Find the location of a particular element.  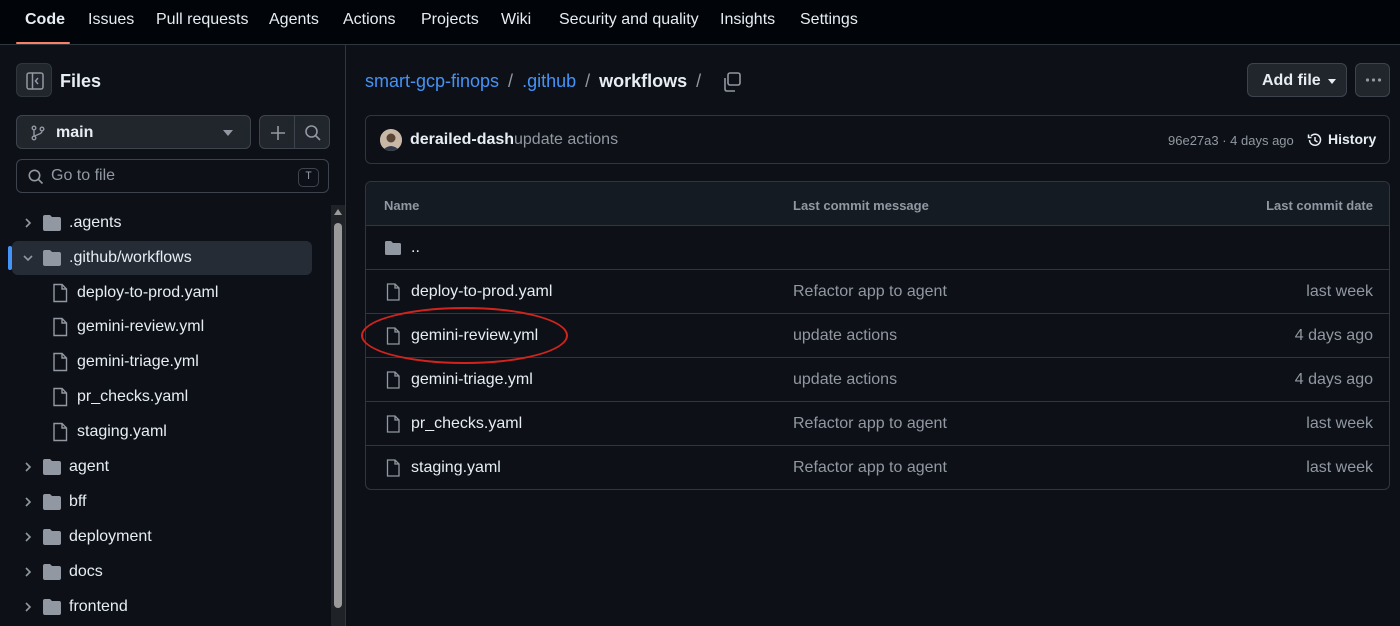

tree-item-label: frontend is located at coordinates (98, 606).